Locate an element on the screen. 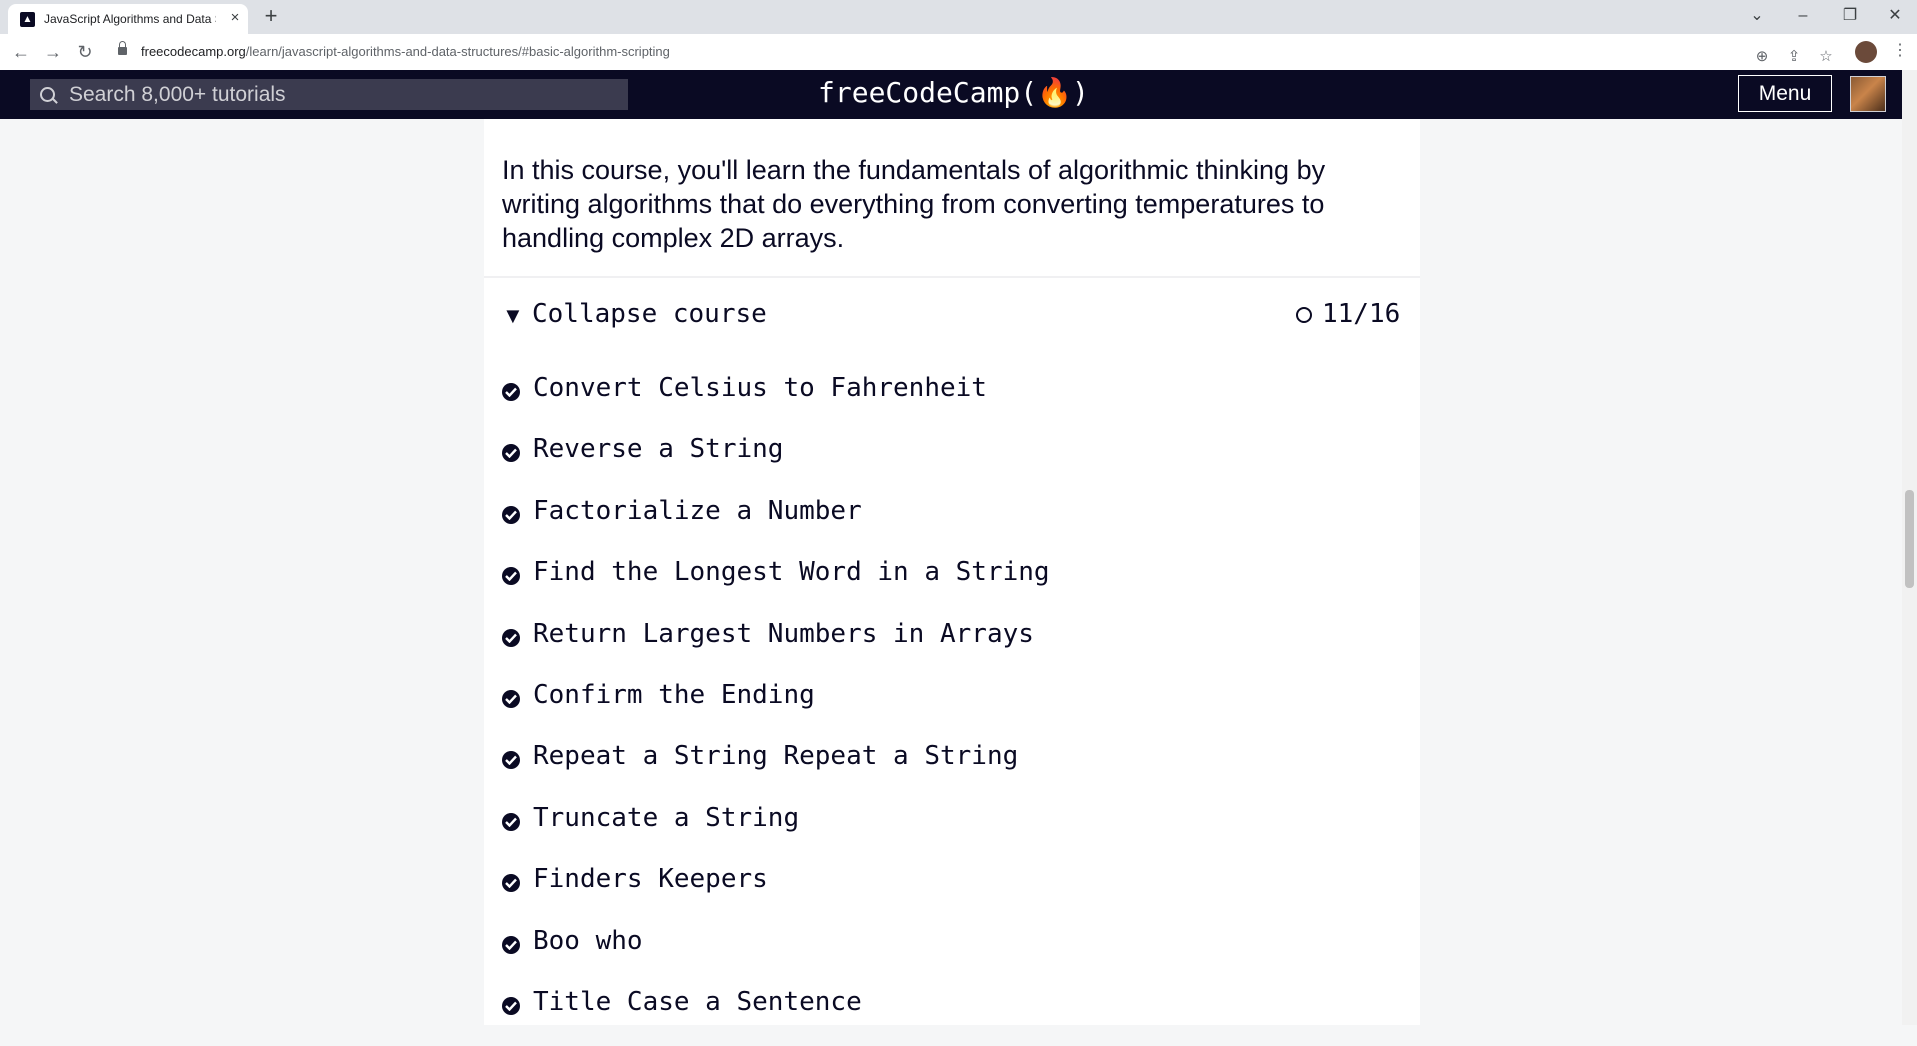 The image size is (1917, 1046). lesson-item: Factorialize a Number is located at coordinates (952, 524).